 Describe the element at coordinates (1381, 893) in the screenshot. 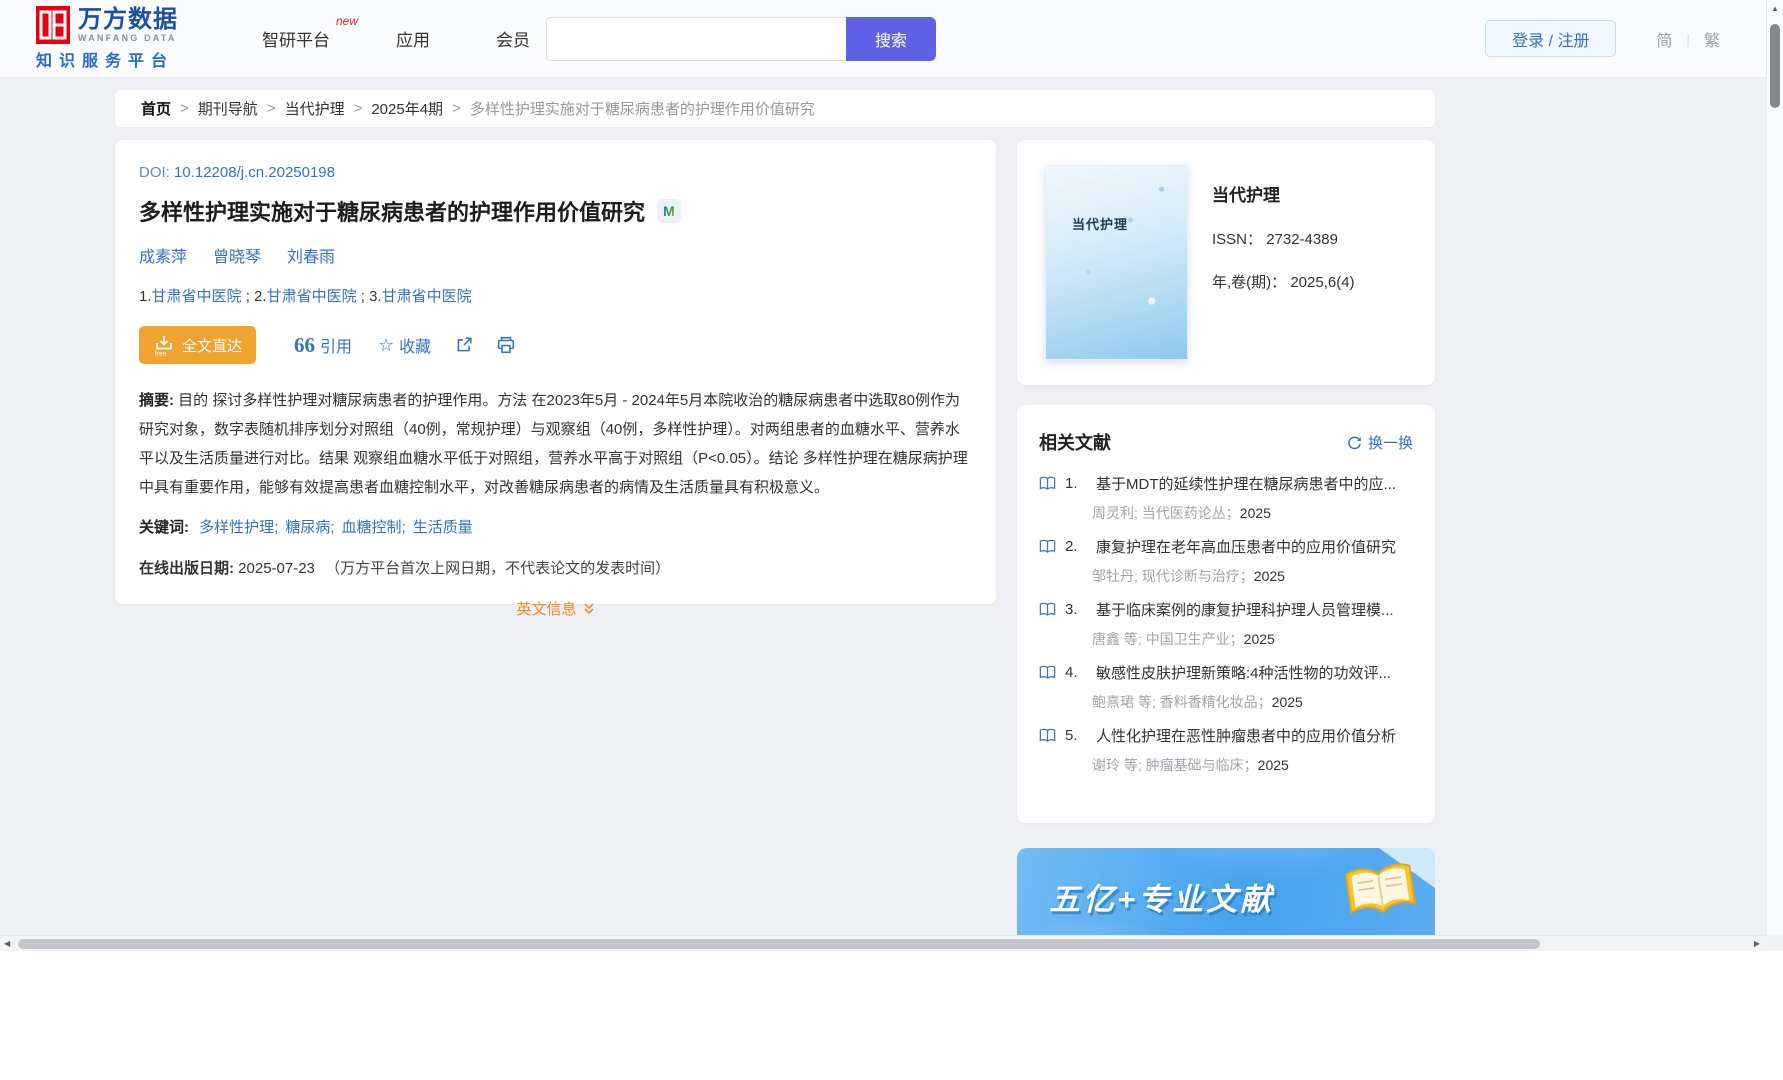

I see `open-book-icon` at that location.